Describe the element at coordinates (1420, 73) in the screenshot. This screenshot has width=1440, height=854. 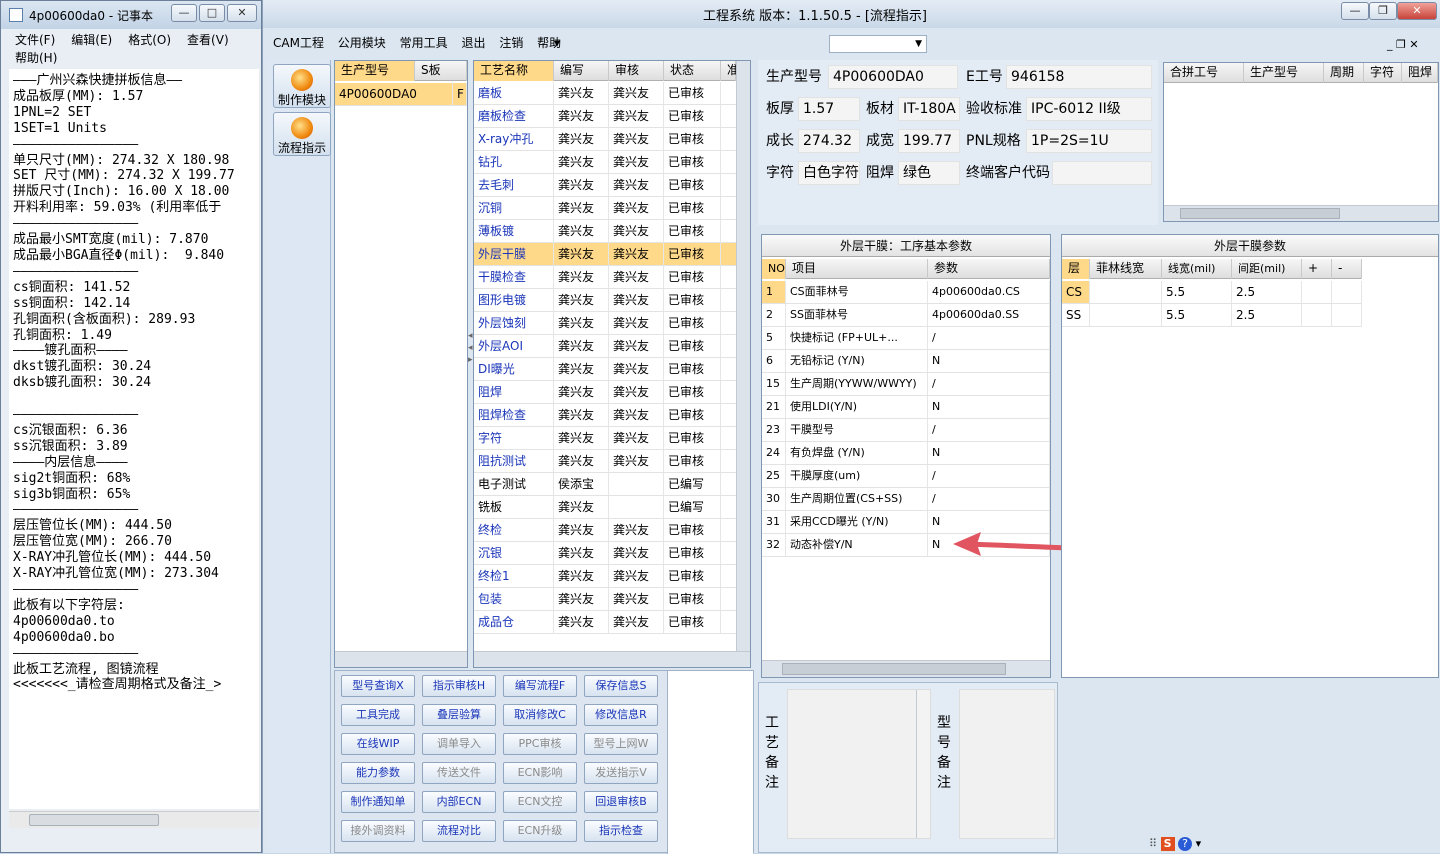
I see `col-merge-mask: 阻焊` at that location.